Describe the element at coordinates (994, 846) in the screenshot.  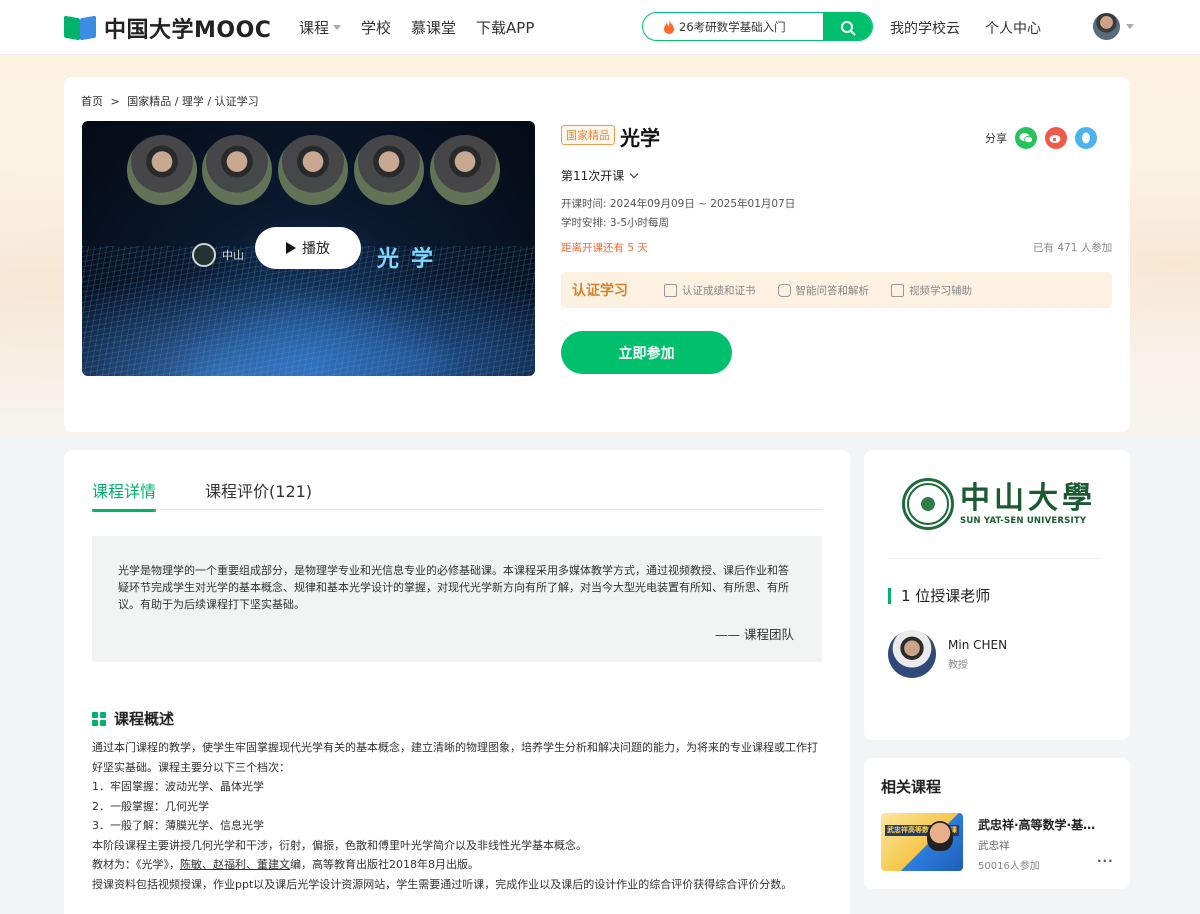
I see `related-course-author: 武忠祥` at that location.